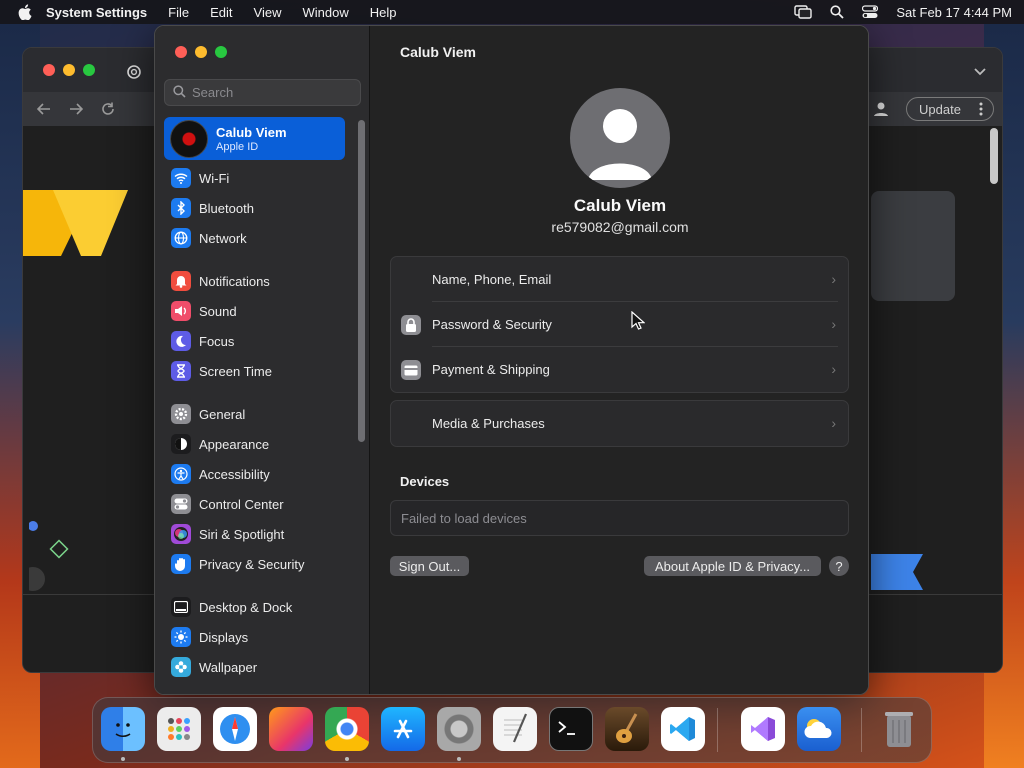 Image resolution: width=1024 pixels, height=768 pixels. Describe the element at coordinates (262, 92) in the screenshot. I see `sidebar-search: Search` at that location.